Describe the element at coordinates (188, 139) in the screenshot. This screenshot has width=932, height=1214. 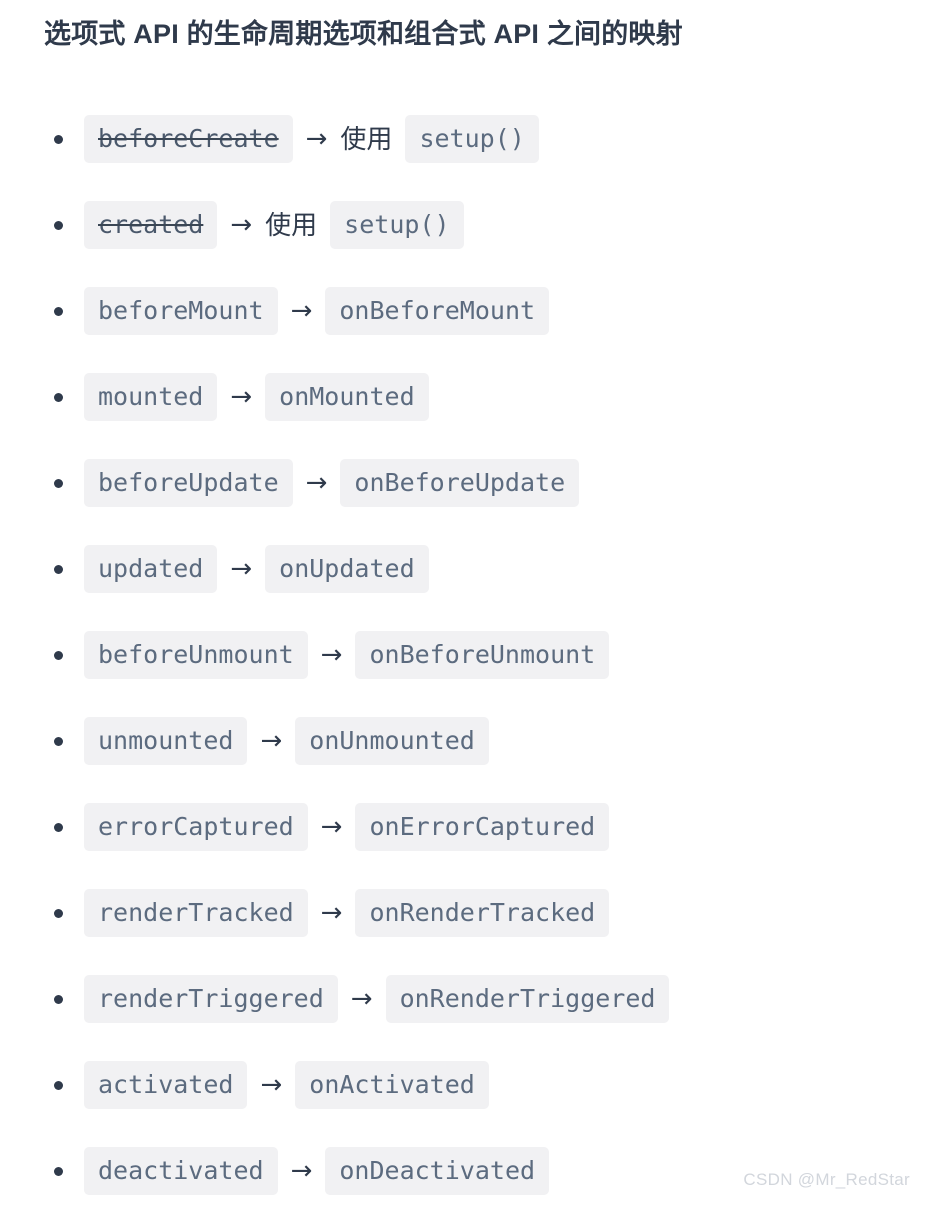
I see `options-api-hook-chip: beforeCreate` at that location.